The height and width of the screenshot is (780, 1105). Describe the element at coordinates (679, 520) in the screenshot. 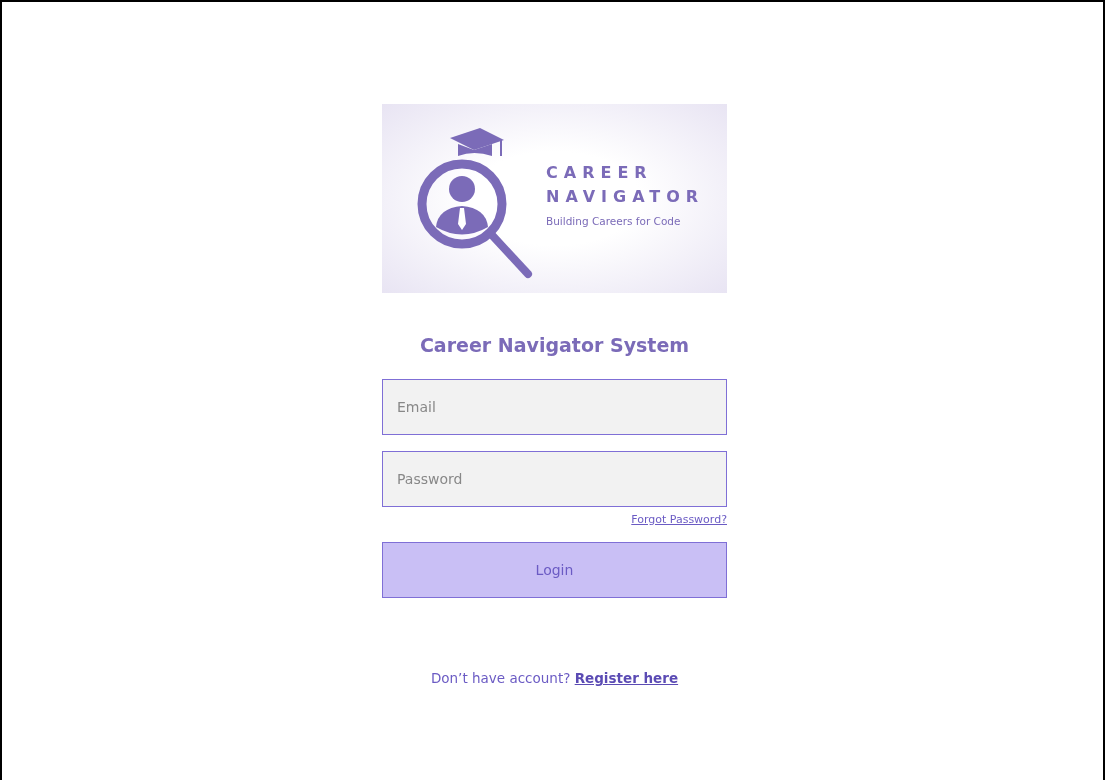

I see `forgot-password-link: Forgot Password?` at that location.